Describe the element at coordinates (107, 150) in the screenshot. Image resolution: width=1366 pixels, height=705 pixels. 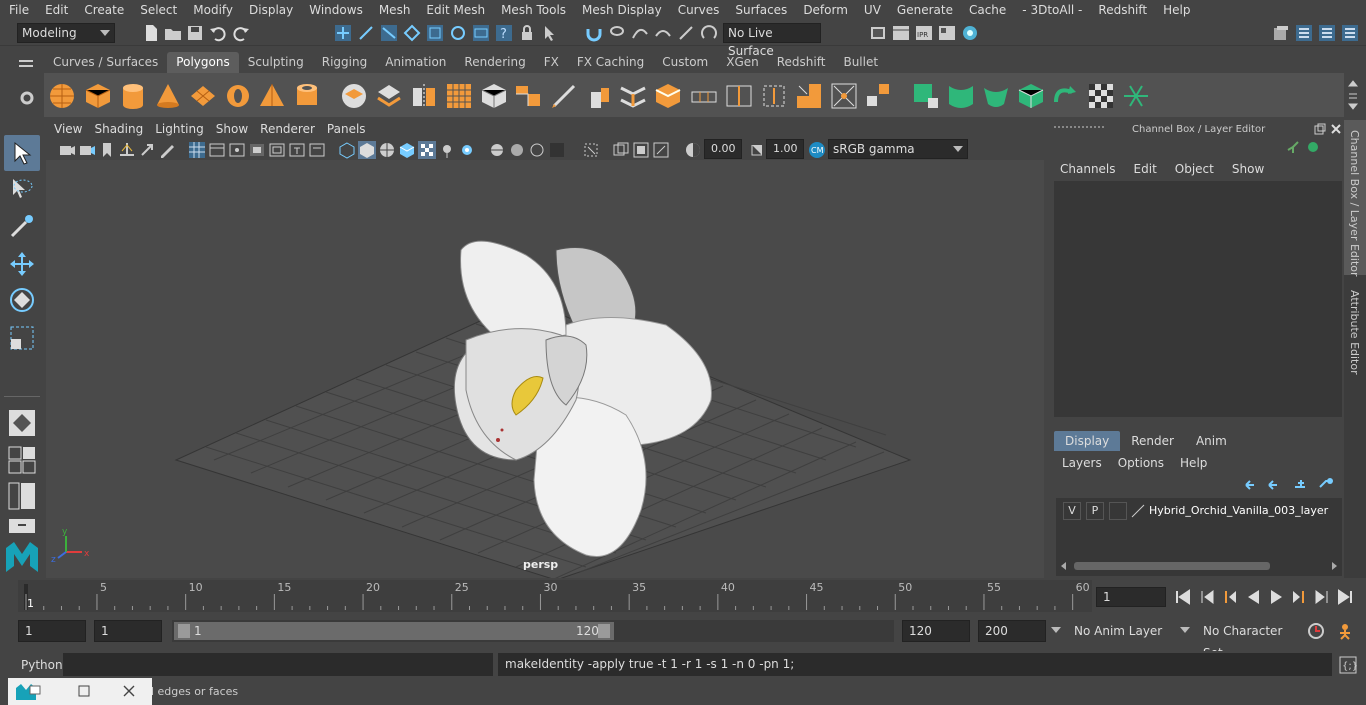
I see `bookmark-icon` at that location.